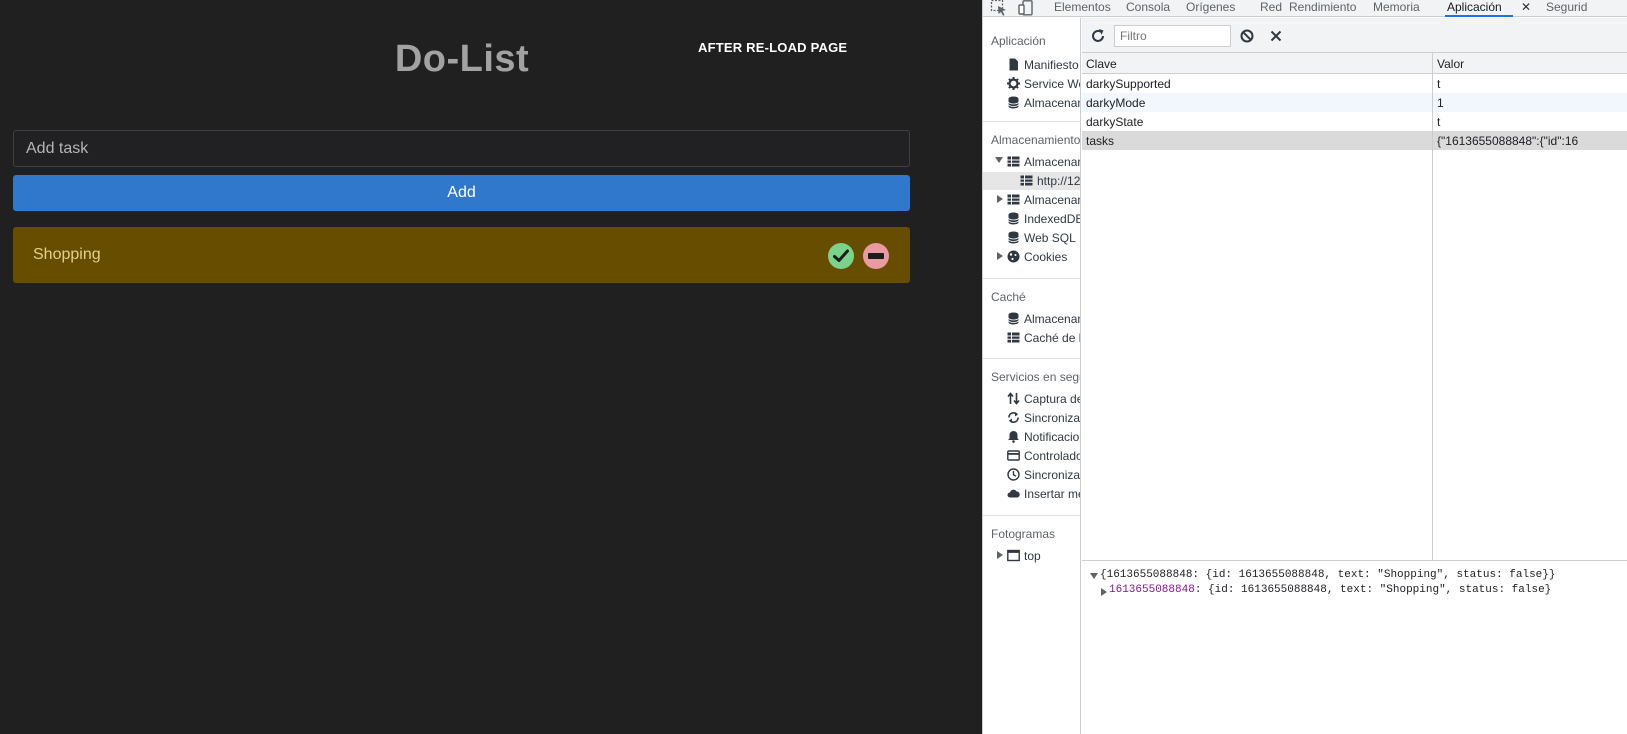 The width and height of the screenshot is (1627, 734). I want to click on tab-origenes: Orígenes, so click(1210, 7).